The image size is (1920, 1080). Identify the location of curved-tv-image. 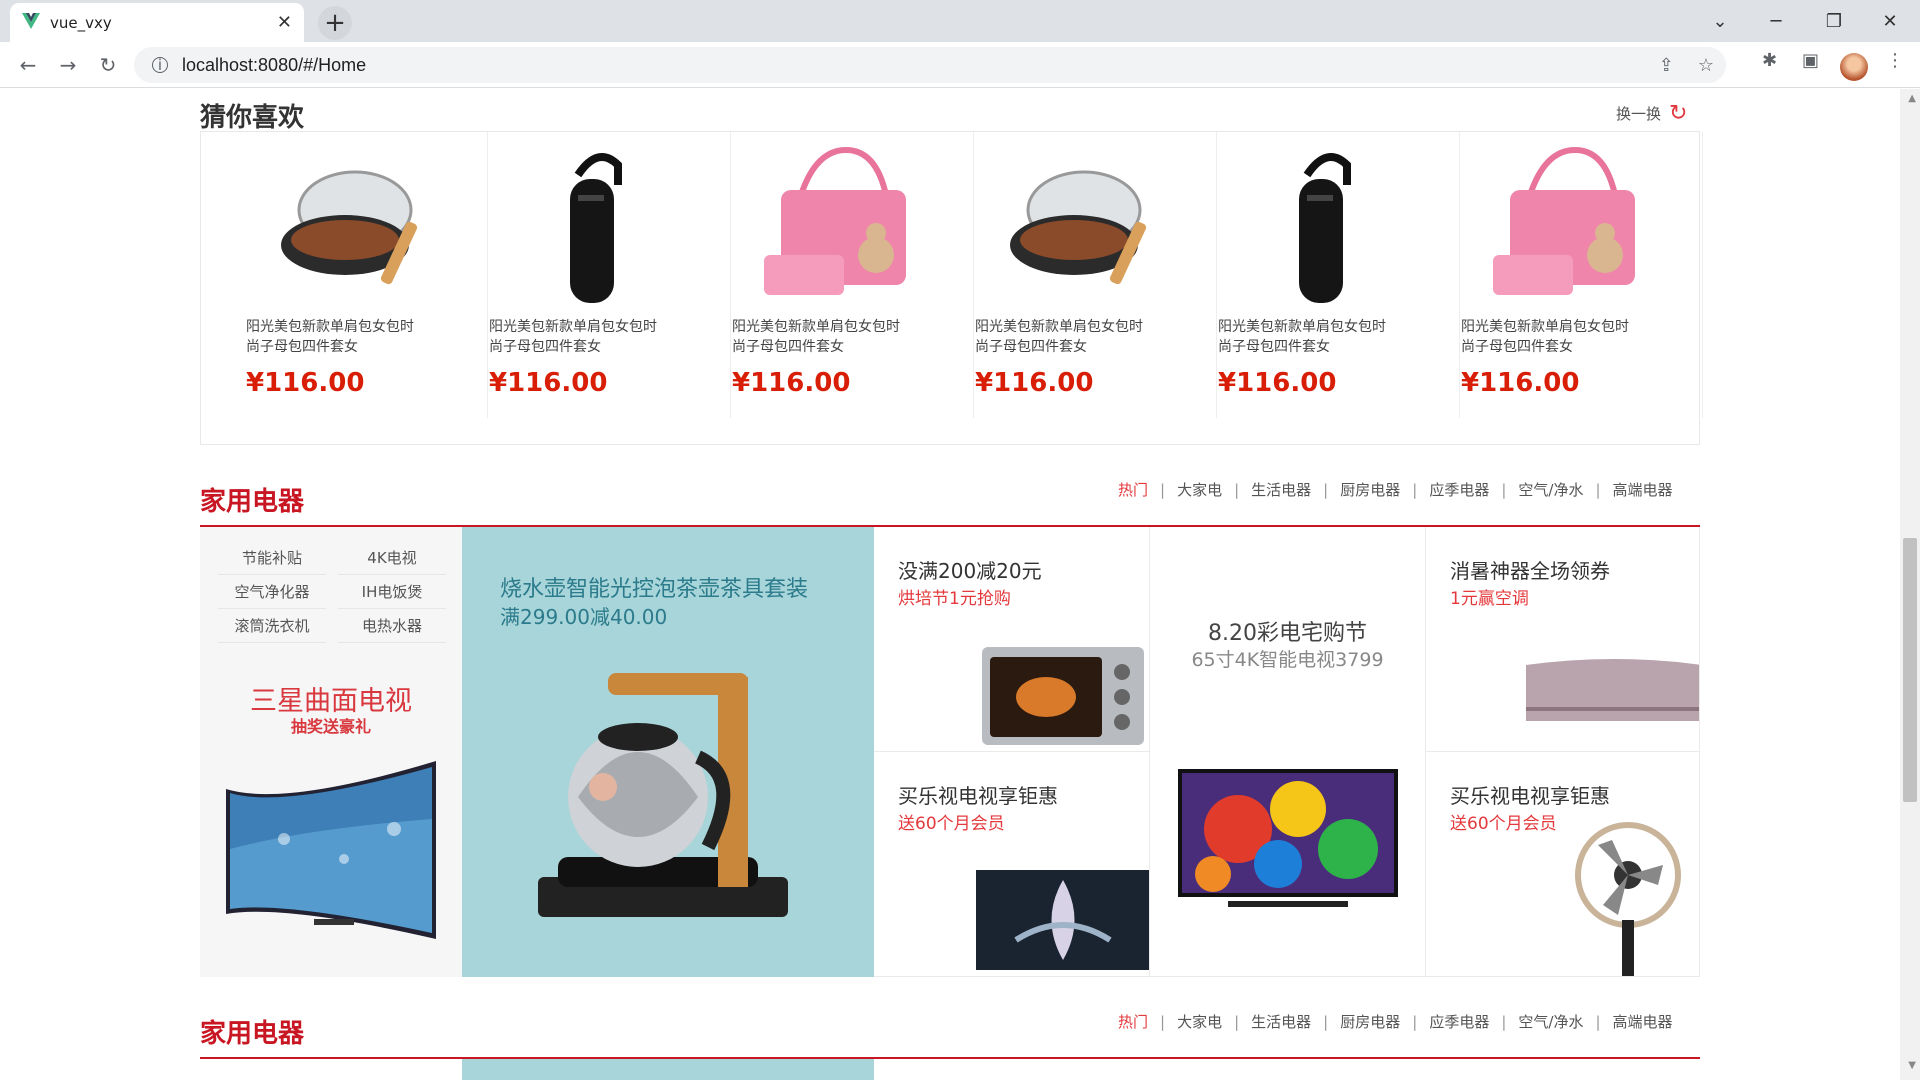
(331, 861).